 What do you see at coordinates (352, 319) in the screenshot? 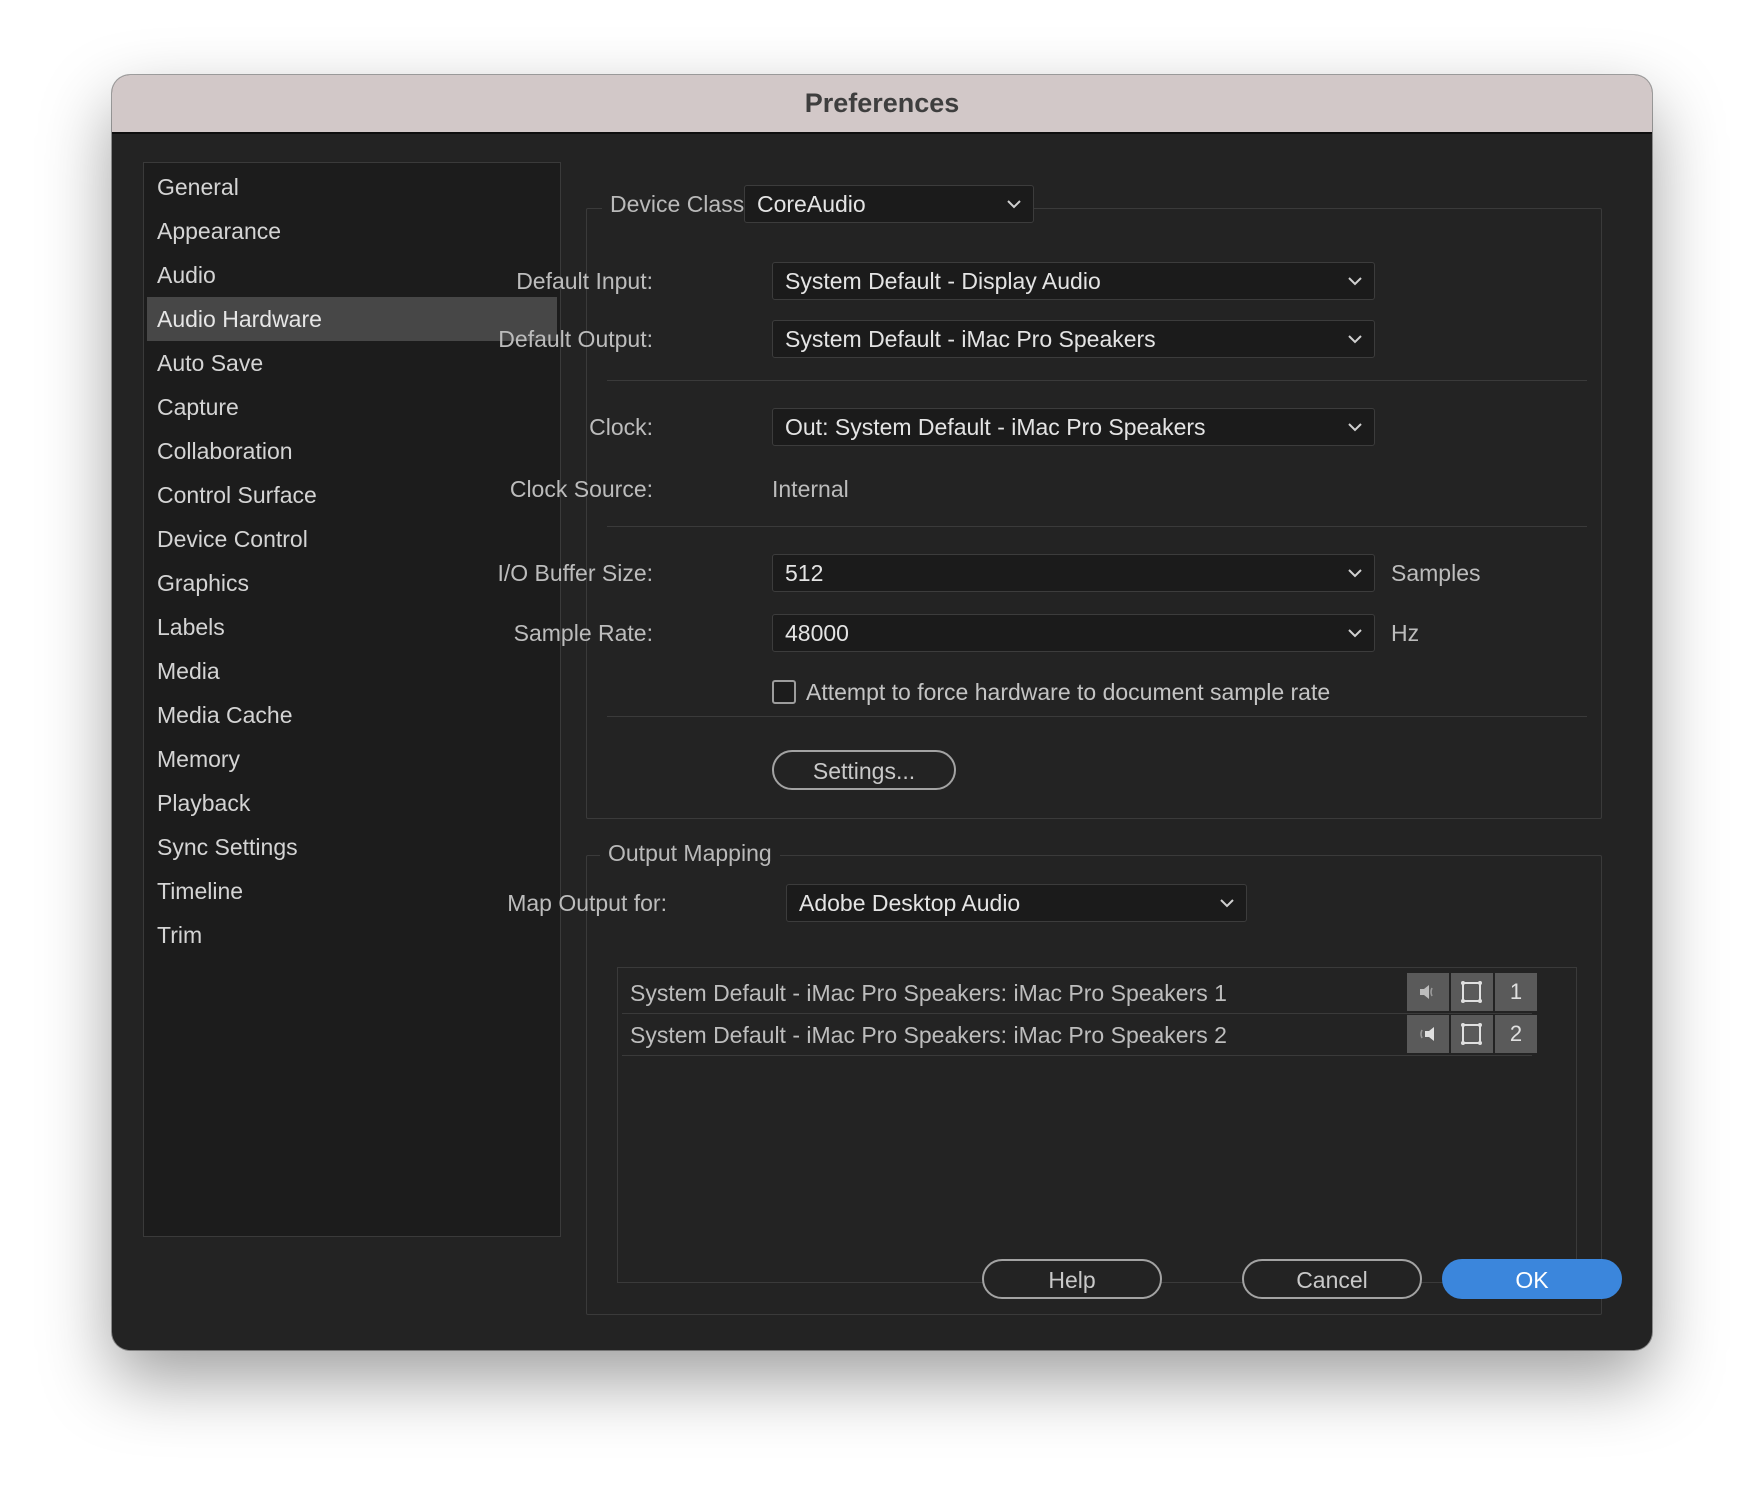
I see `sidebar-item-audio-hardware: Audio Hardware` at bounding box center [352, 319].